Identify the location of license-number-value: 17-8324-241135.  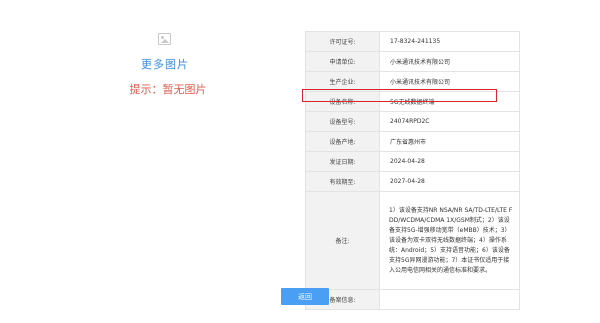
(449, 41).